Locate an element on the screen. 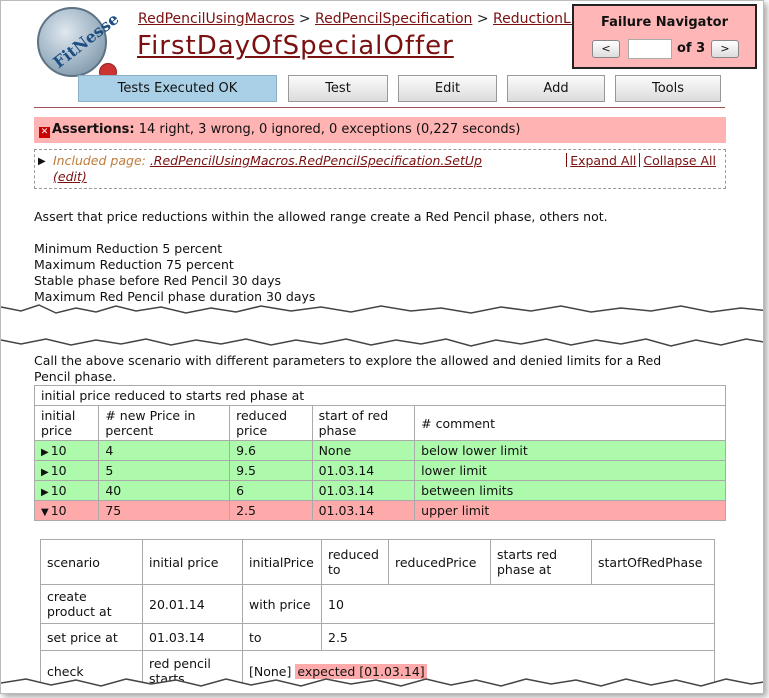  header-line: # new Price in is located at coordinates (150, 415).